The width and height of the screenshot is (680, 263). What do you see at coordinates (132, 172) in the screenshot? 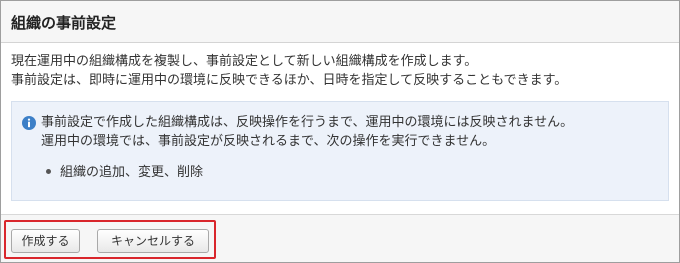
I see `bullet-text: 組織の追加、変更、削除` at bounding box center [132, 172].